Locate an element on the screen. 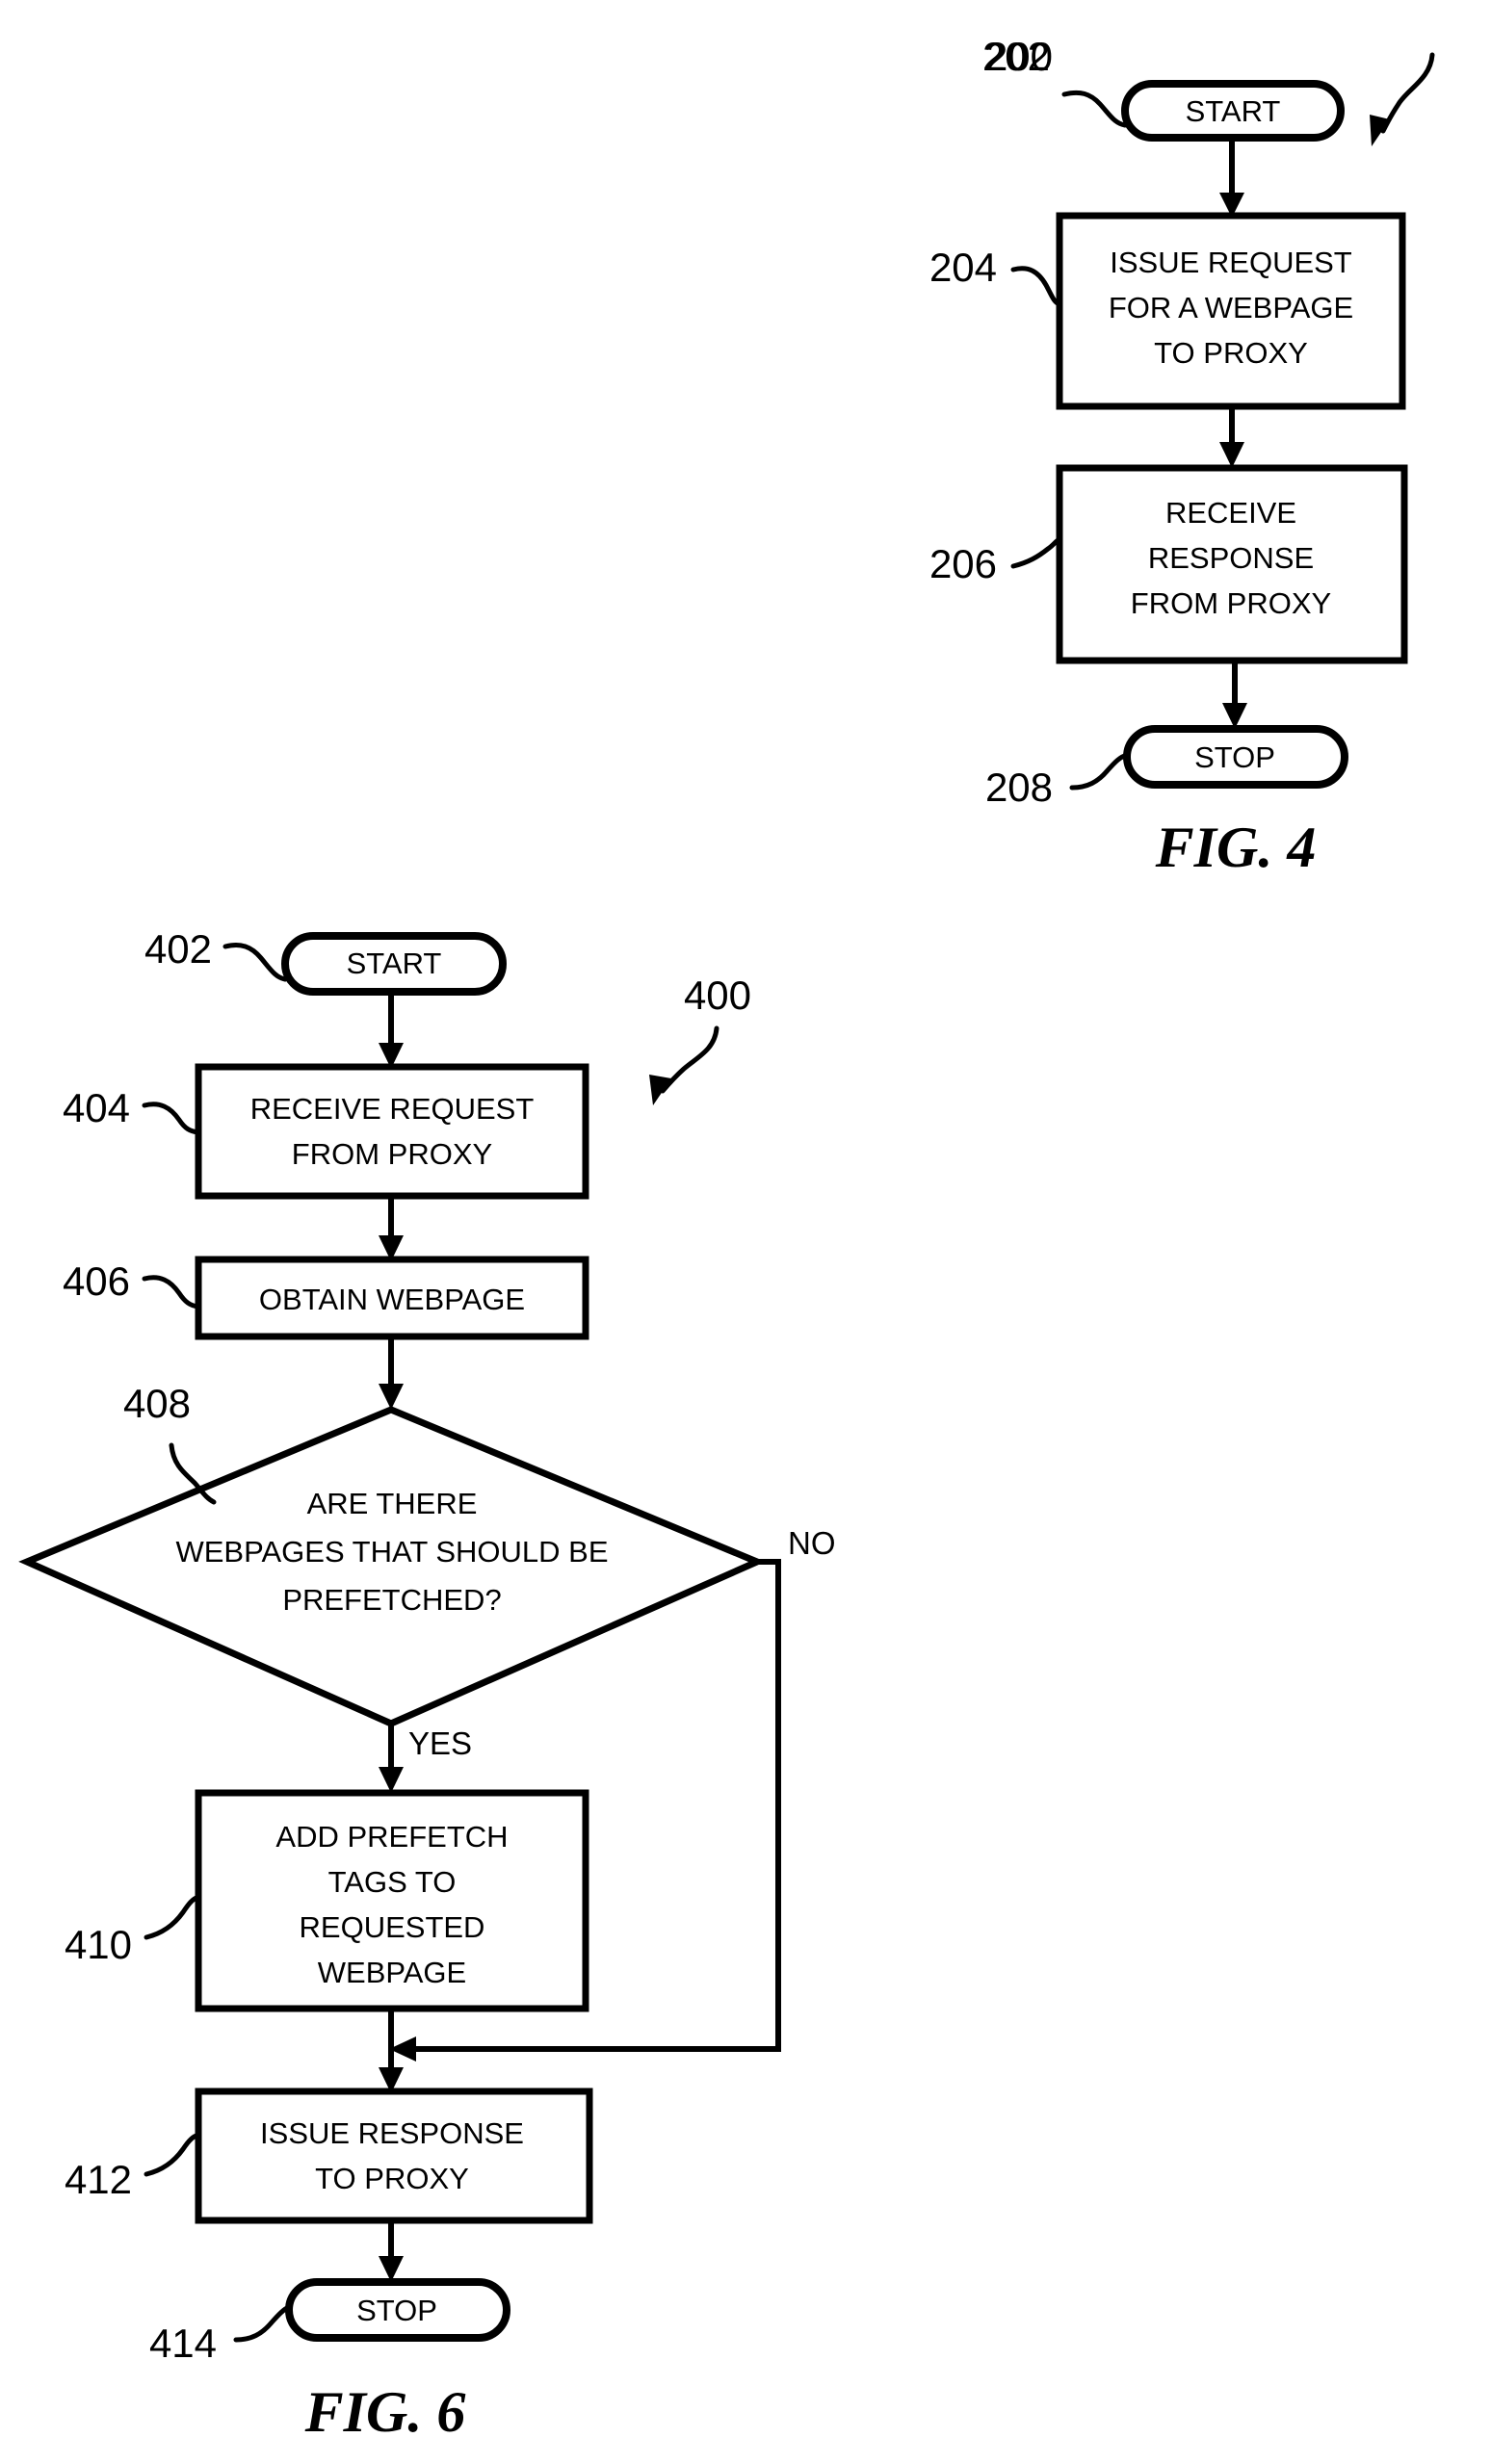  ref-number-406: 406 is located at coordinates (96, 1281).